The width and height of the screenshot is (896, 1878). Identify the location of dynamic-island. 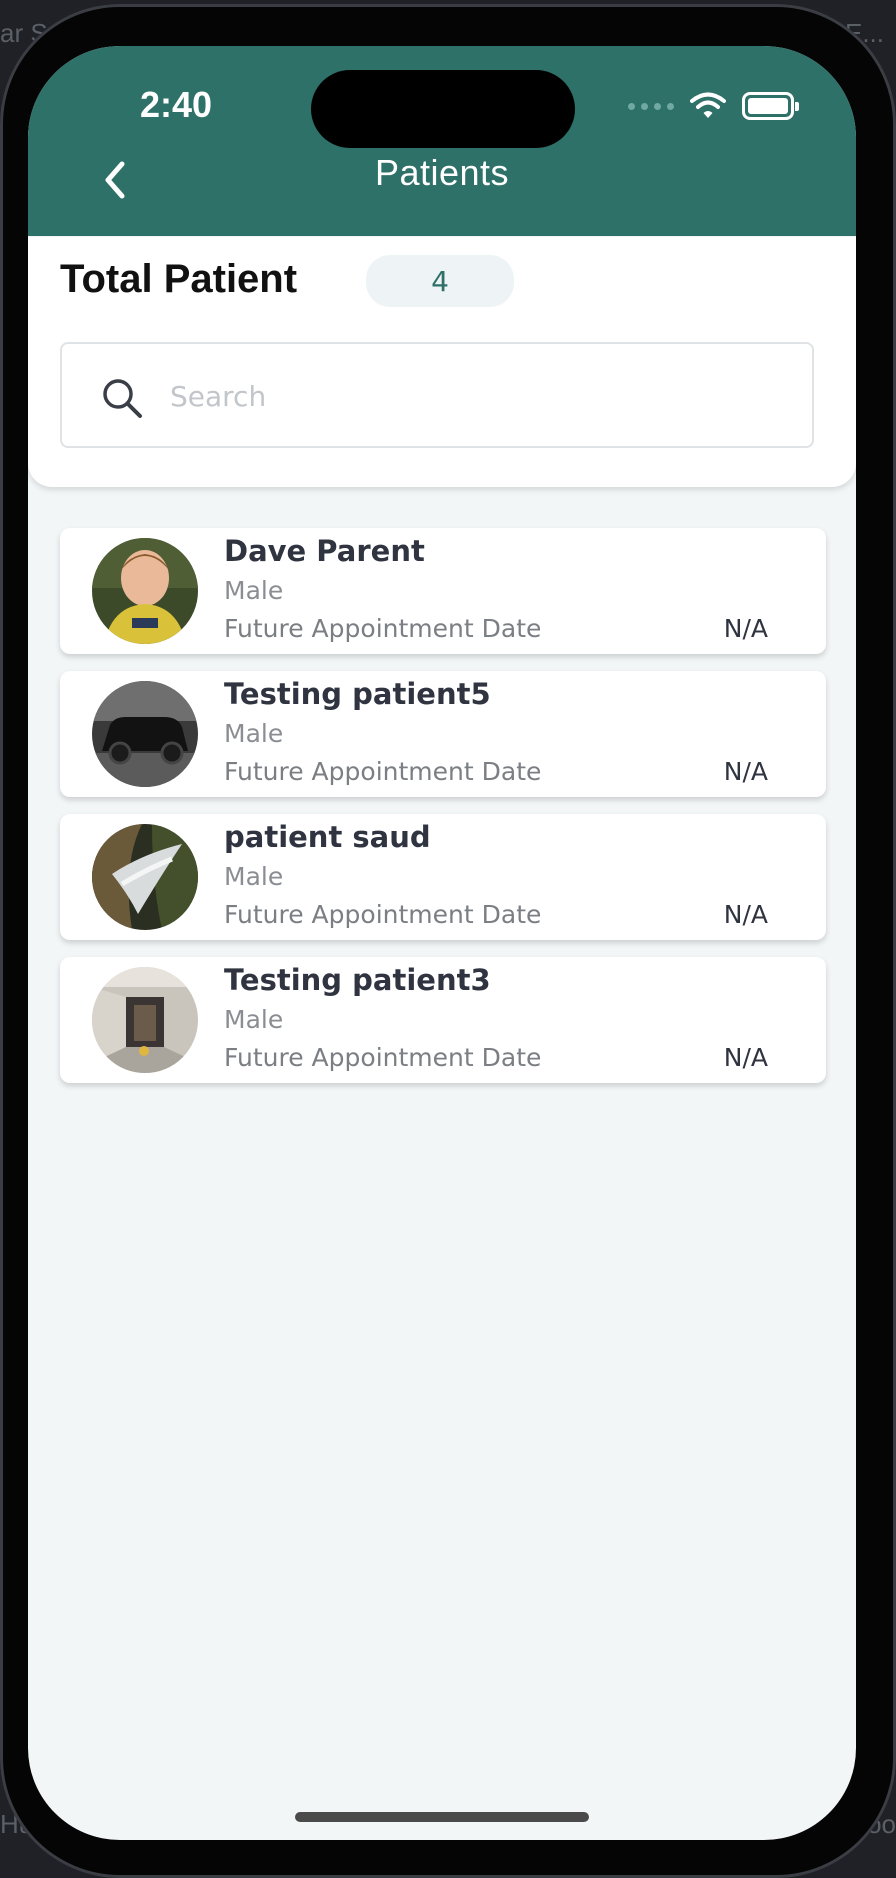
(443, 109).